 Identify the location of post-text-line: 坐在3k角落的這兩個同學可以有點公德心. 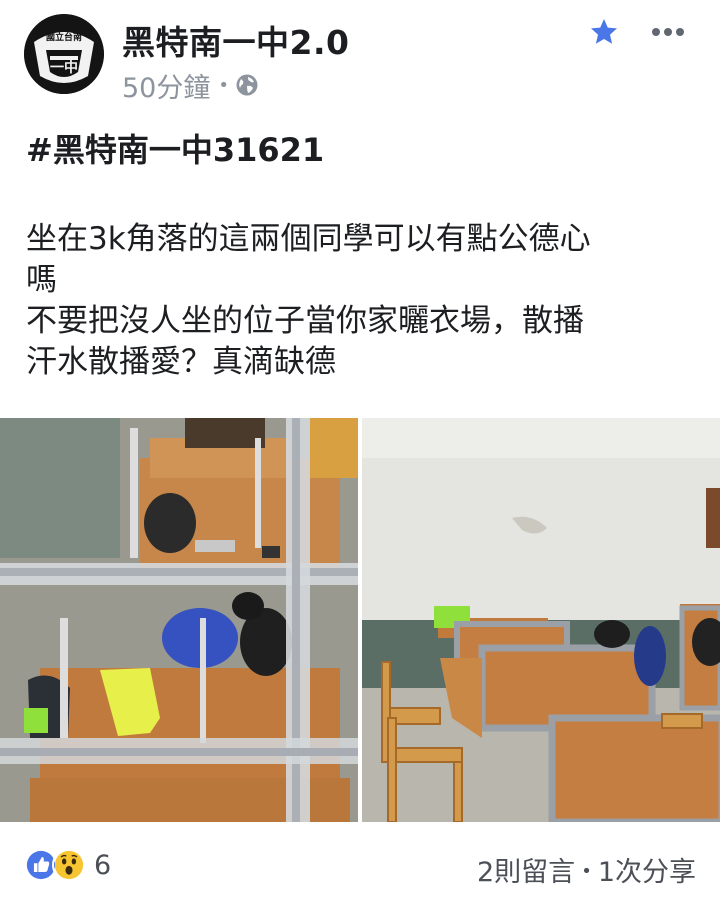
(308, 239).